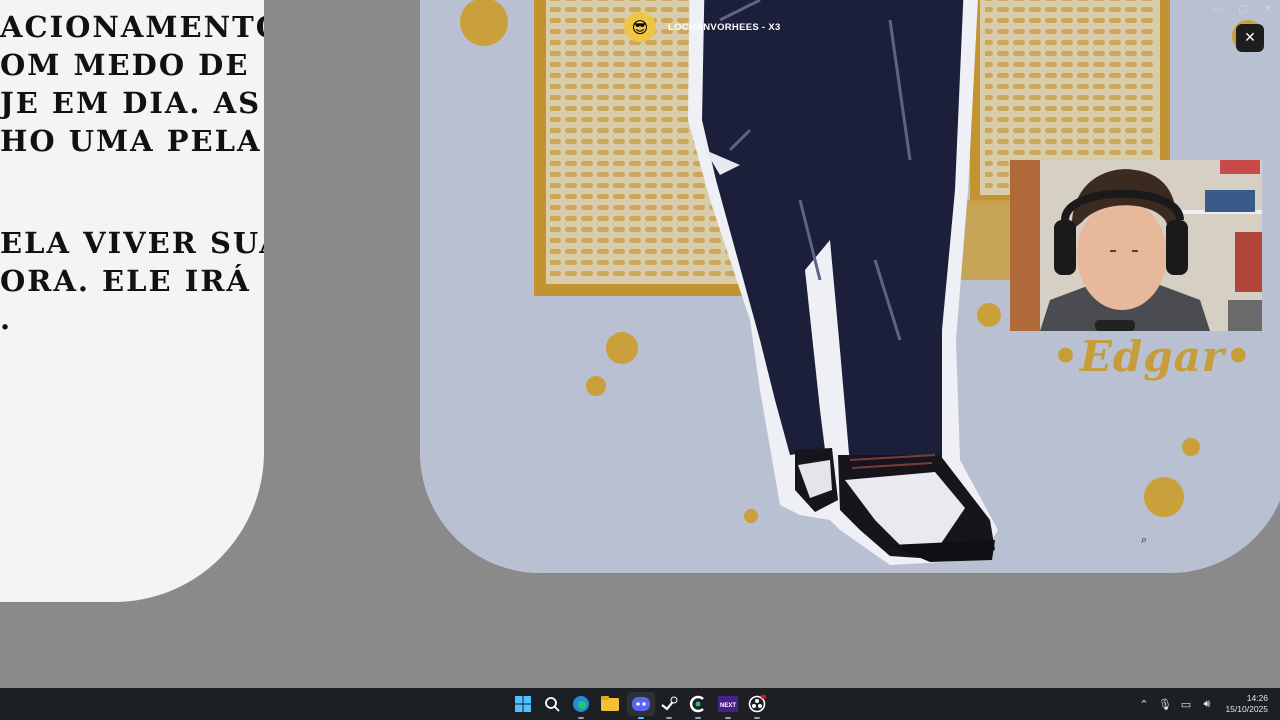  What do you see at coordinates (131, 103) in the screenshot?
I see `story-line: JE EM DIA. AS` at bounding box center [131, 103].